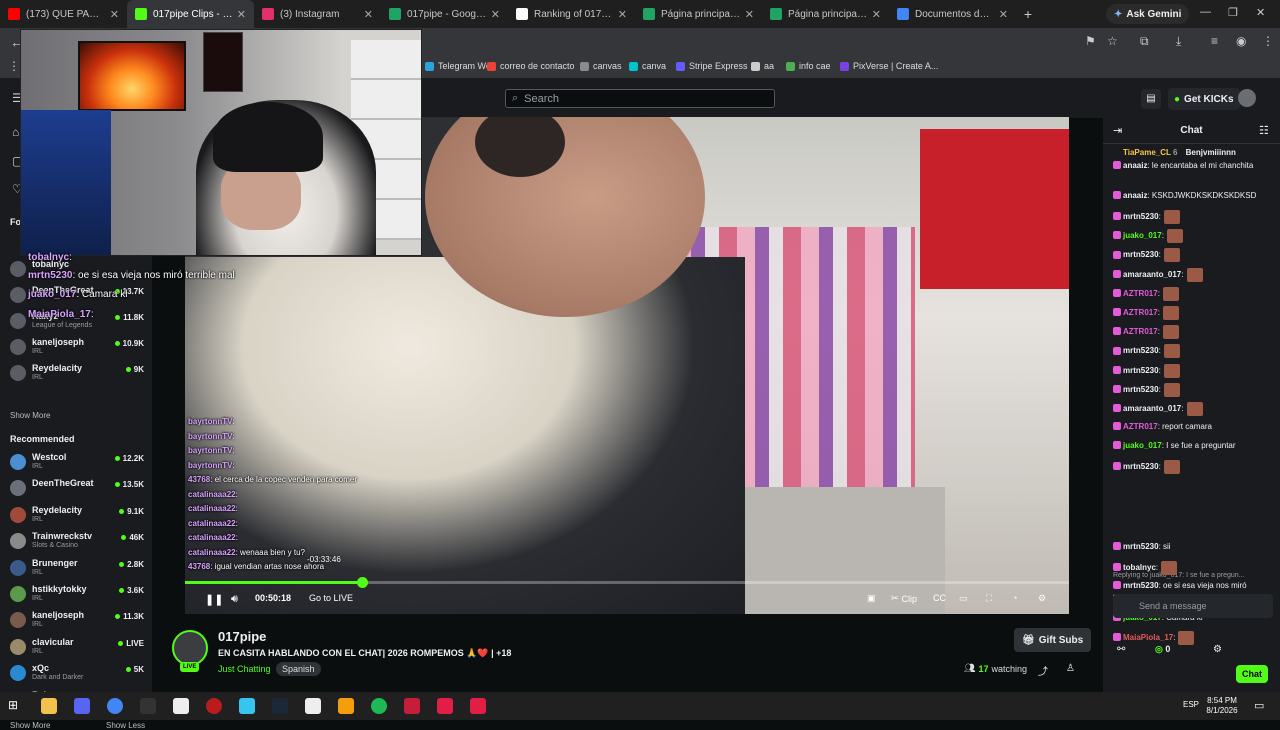  What do you see at coordinates (77, 568) in the screenshot?
I see `sidebar-channel-recommended: Brunenger IRL 2.8K` at bounding box center [77, 568].